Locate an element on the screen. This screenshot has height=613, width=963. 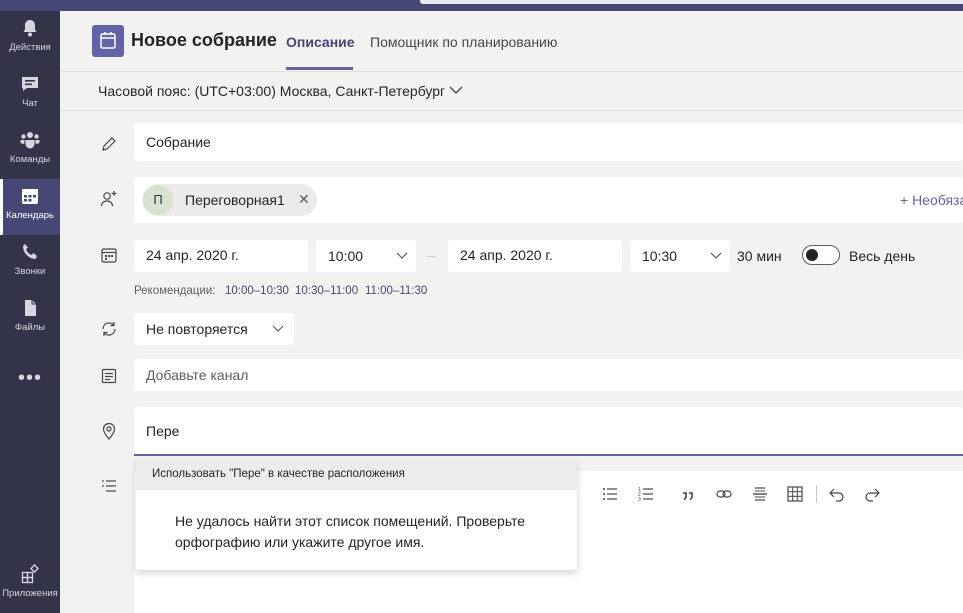
table-icon is located at coordinates (795, 494).